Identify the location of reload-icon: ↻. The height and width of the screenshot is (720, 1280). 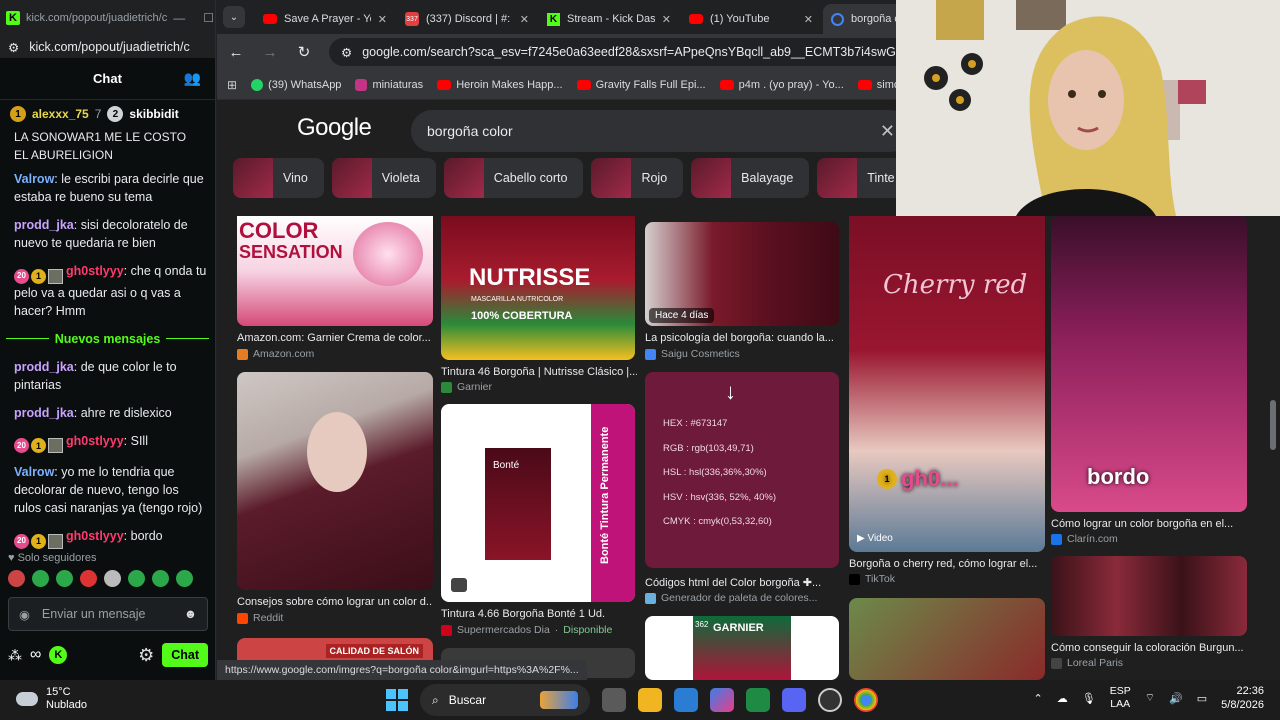
(304, 52).